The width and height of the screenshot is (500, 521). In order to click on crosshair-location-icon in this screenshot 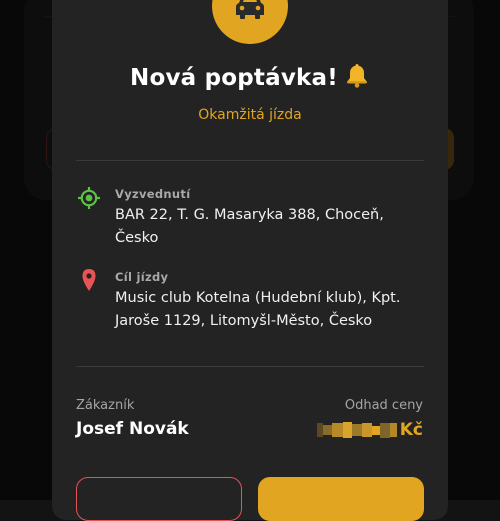, I will do `click(89, 198)`.